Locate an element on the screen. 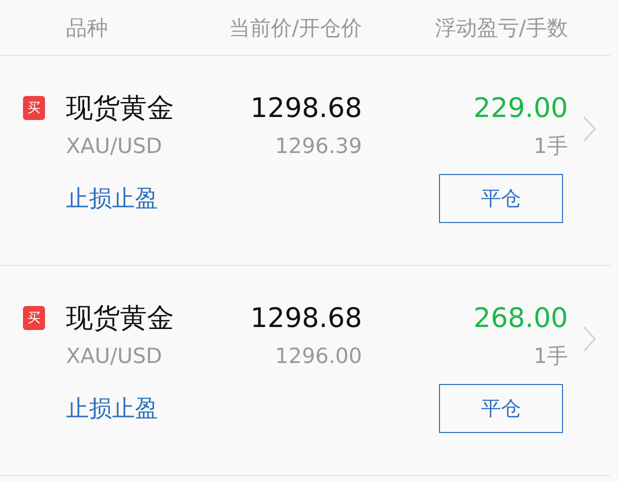 Image resolution: width=619 pixels, height=482 pixels. floating-pnl: 229.00 is located at coordinates (521, 108).